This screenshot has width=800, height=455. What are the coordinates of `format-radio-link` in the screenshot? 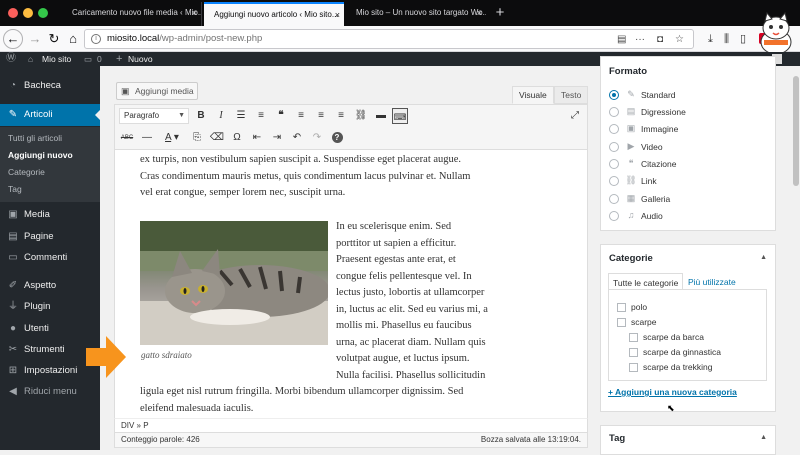 It's located at (614, 181).